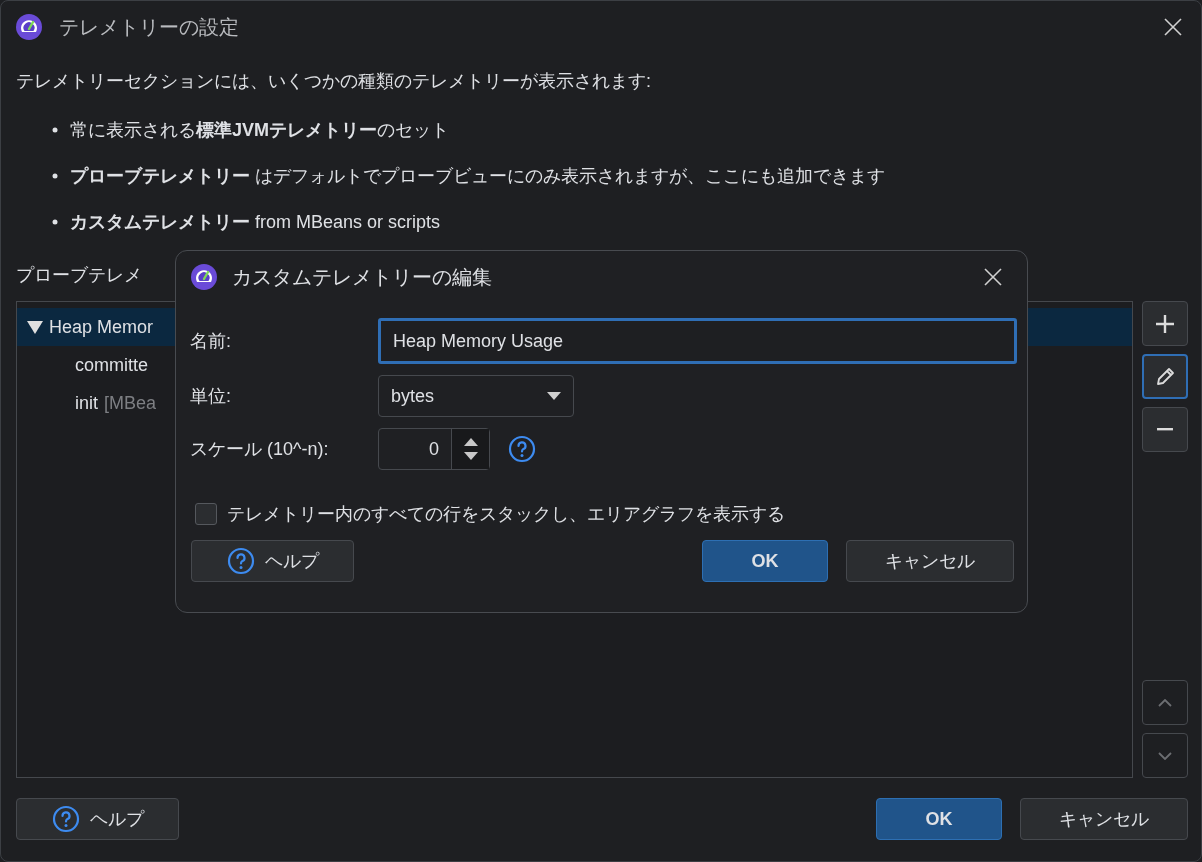  I want to click on add-button, so click(1165, 323).